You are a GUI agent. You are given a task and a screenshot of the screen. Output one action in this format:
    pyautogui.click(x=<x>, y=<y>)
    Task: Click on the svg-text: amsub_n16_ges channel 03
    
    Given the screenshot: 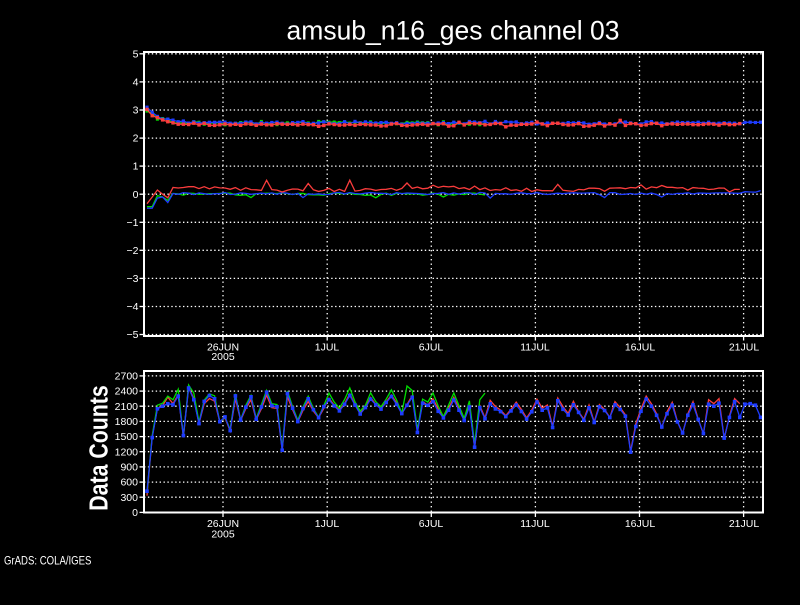 What is the action you would take?
    pyautogui.click(x=453, y=31)
    